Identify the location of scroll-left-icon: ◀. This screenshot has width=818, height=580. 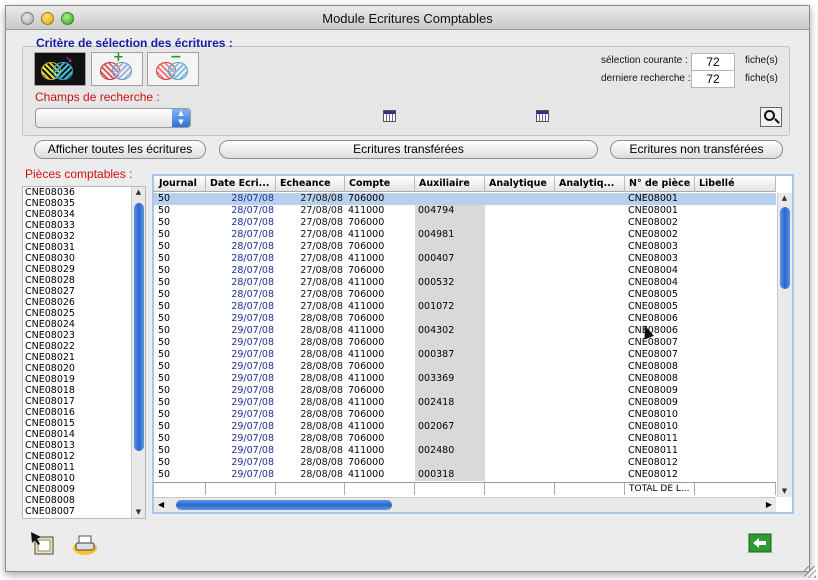
(161, 504).